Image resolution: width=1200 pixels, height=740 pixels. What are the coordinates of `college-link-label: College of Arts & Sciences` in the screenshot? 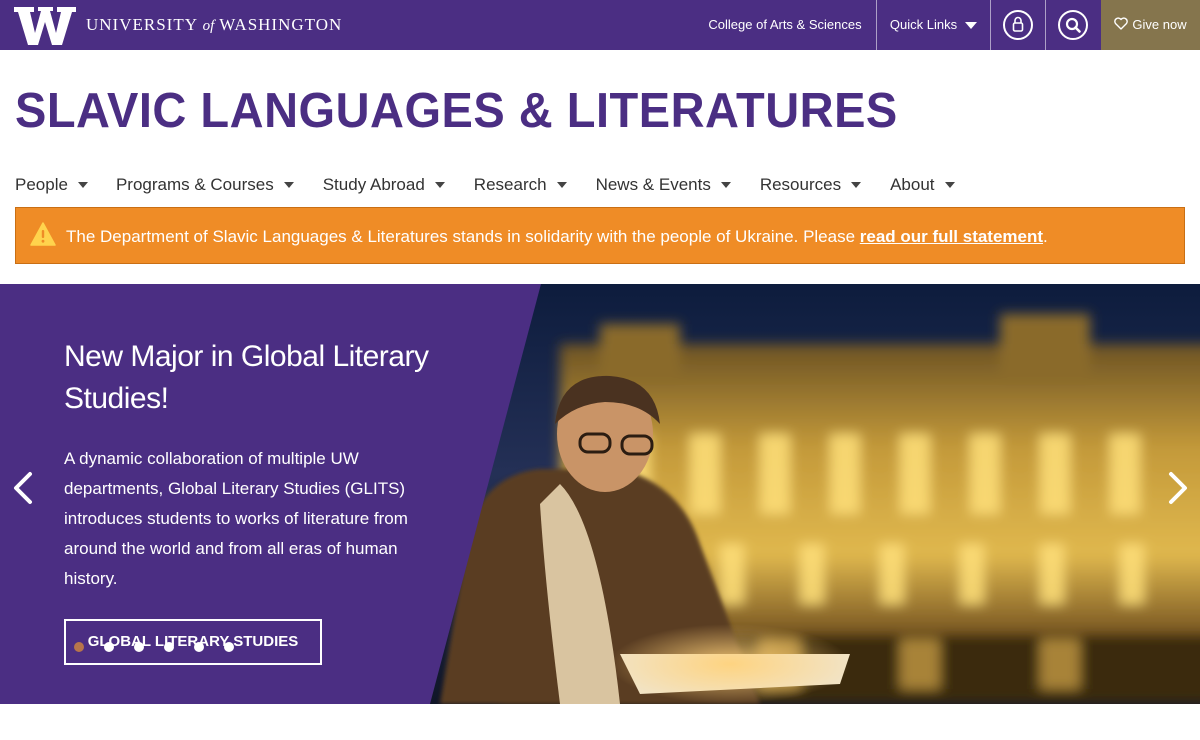 It's located at (785, 24).